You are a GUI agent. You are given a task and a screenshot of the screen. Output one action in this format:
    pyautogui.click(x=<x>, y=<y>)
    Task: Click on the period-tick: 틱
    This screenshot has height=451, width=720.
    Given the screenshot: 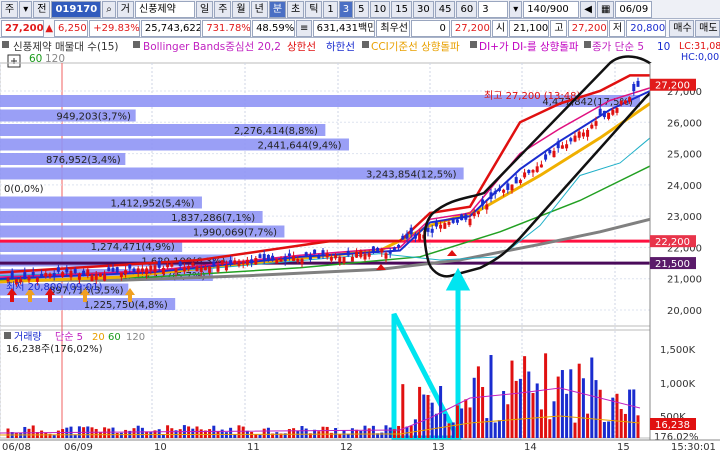 What is the action you would take?
    pyautogui.click(x=314, y=9)
    